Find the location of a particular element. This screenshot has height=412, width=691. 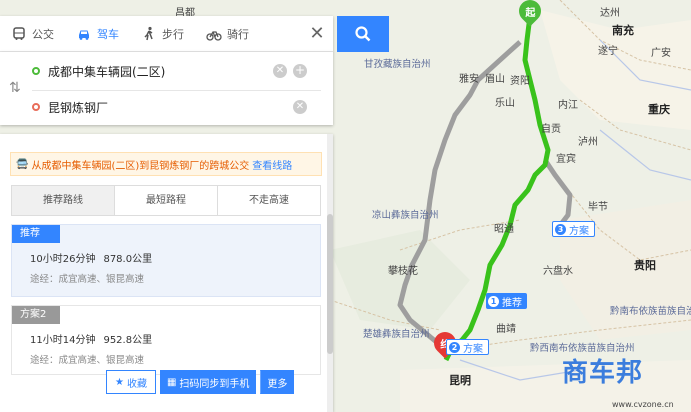

option-recommended: 推荐路线 is located at coordinates (63, 200).